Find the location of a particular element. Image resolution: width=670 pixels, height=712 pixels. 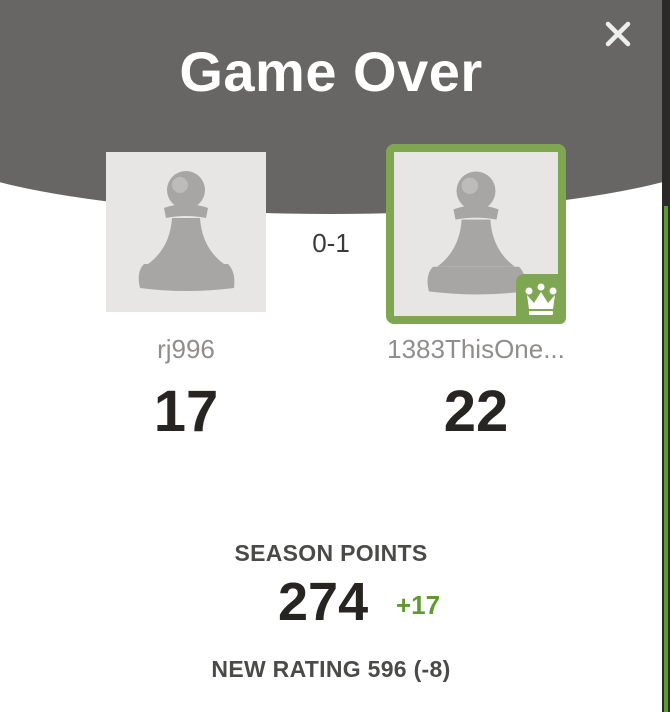

game-score: 0-1 is located at coordinates (331, 243).